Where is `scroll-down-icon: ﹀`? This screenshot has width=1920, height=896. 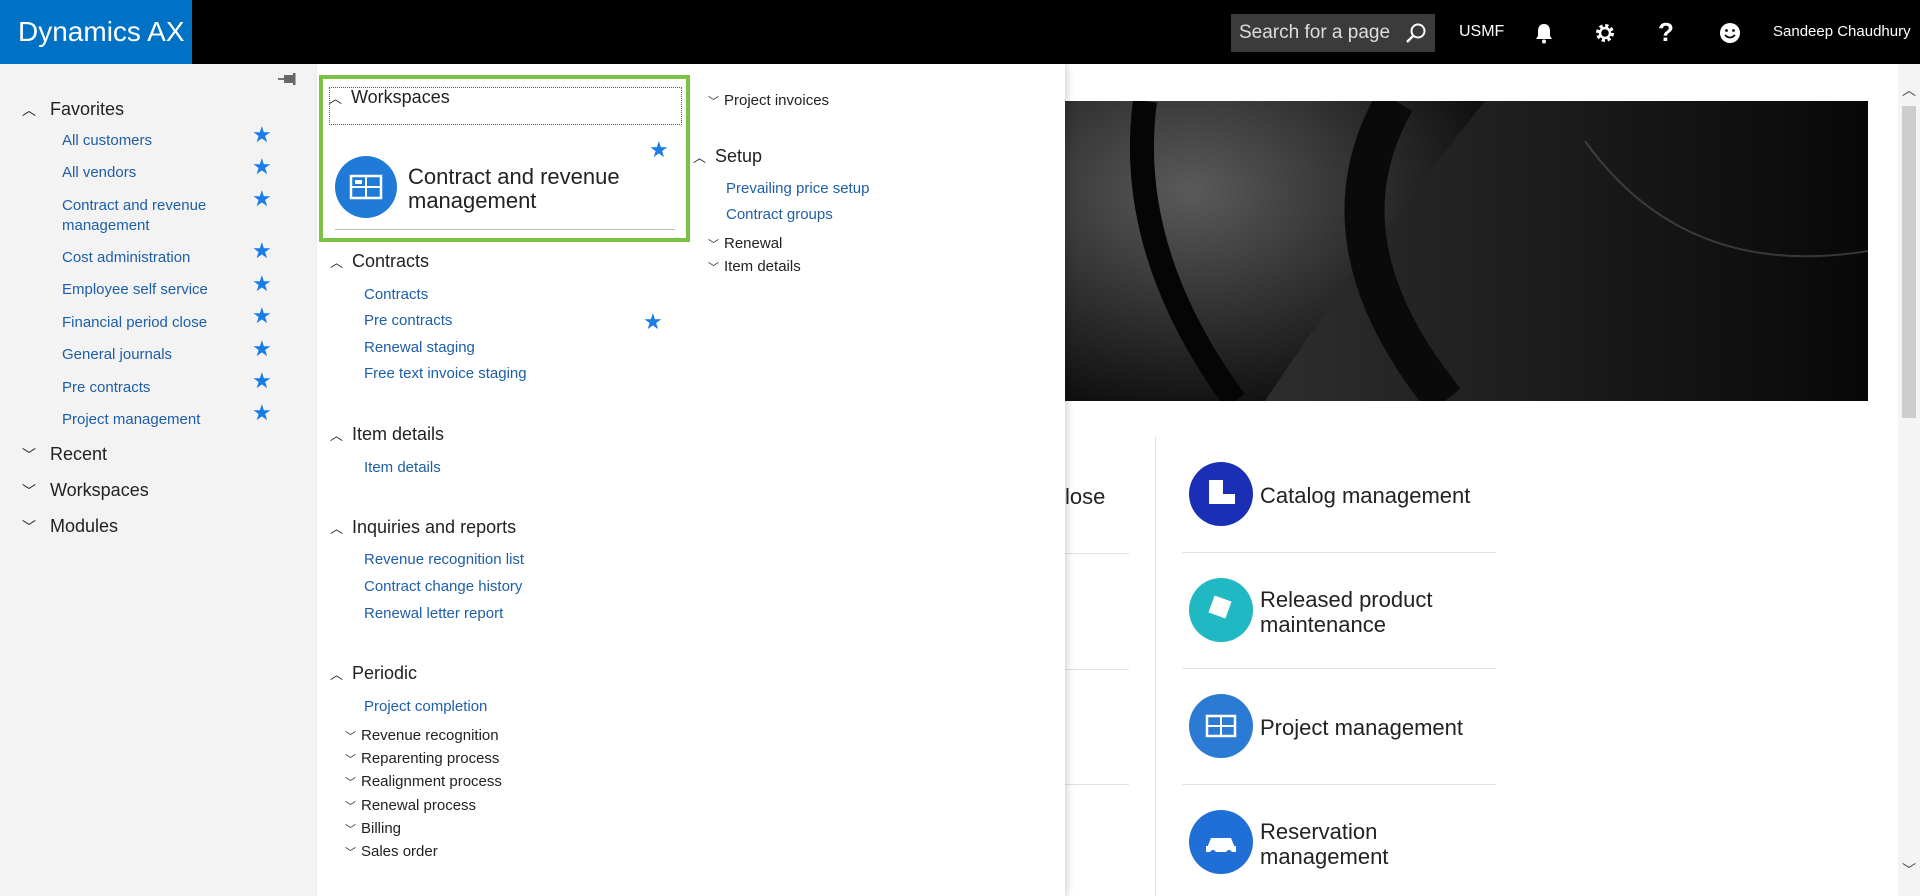 scroll-down-icon: ﹀ is located at coordinates (1909, 870).